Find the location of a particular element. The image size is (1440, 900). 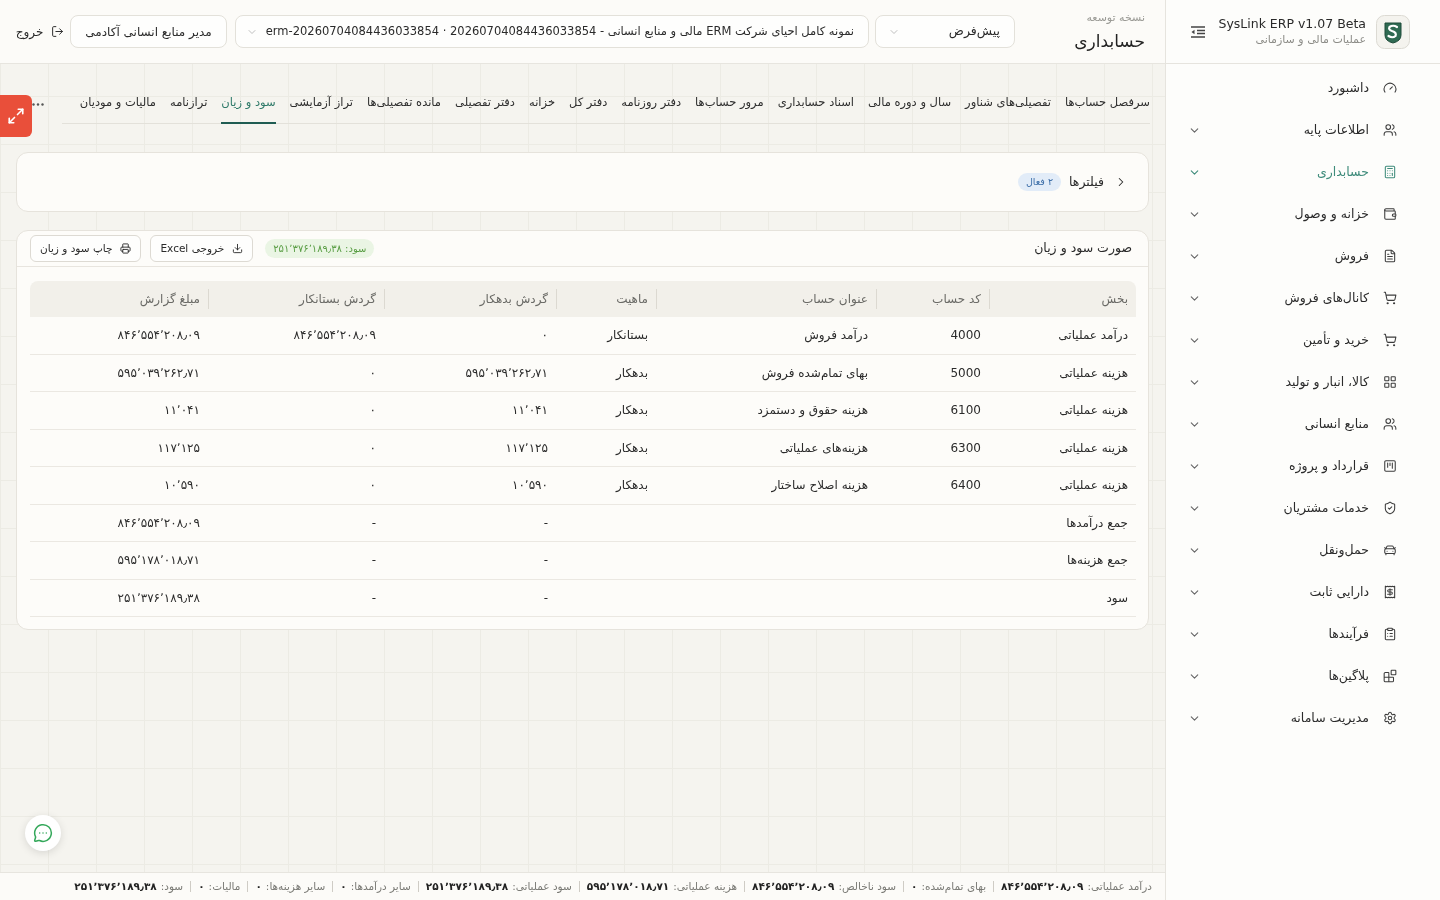

profit-badge: سود: ۲۵۱٬۳۷۶٬۱۸۹٫۳۸ is located at coordinates (320, 248).